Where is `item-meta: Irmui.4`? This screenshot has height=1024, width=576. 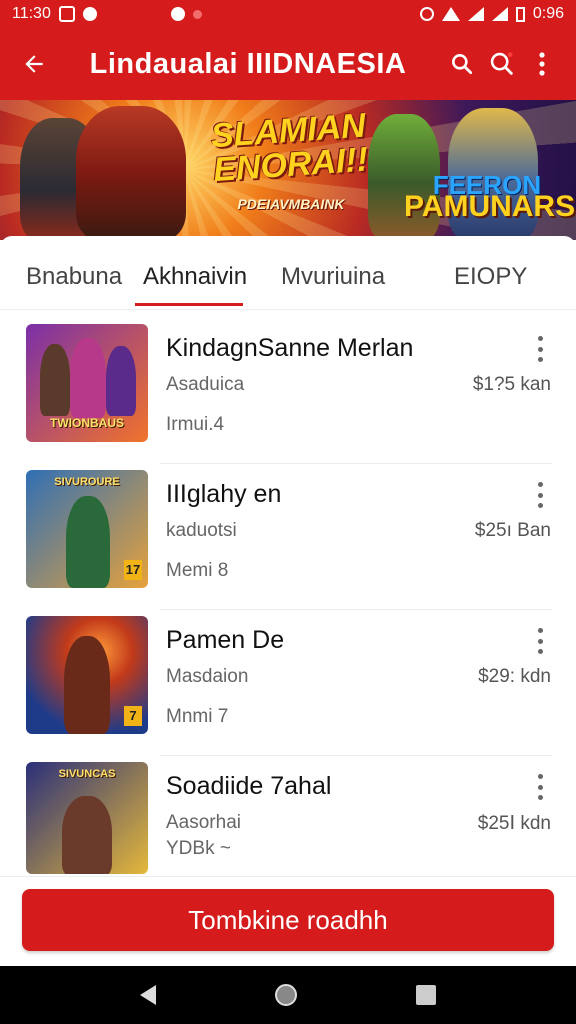 item-meta: Irmui.4 is located at coordinates (195, 424).